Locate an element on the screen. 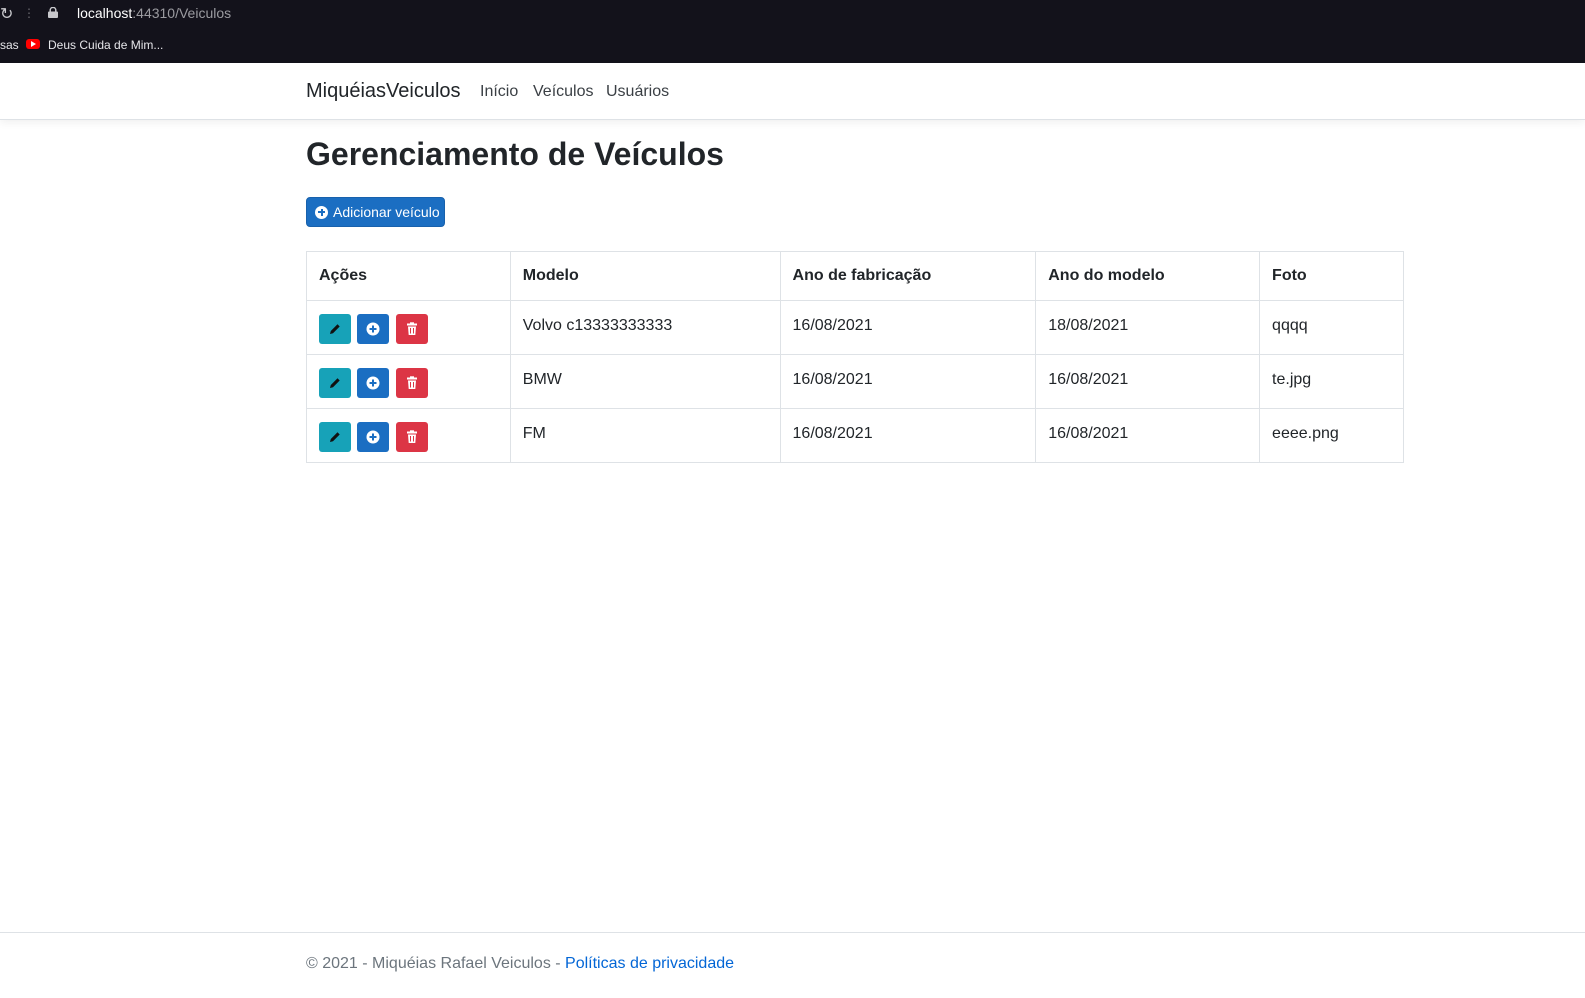 Image resolution: width=1585 pixels, height=998 pixels. footer-copyright: © 2021 - Miquéias Rafael Veiculos - is located at coordinates (436, 963).